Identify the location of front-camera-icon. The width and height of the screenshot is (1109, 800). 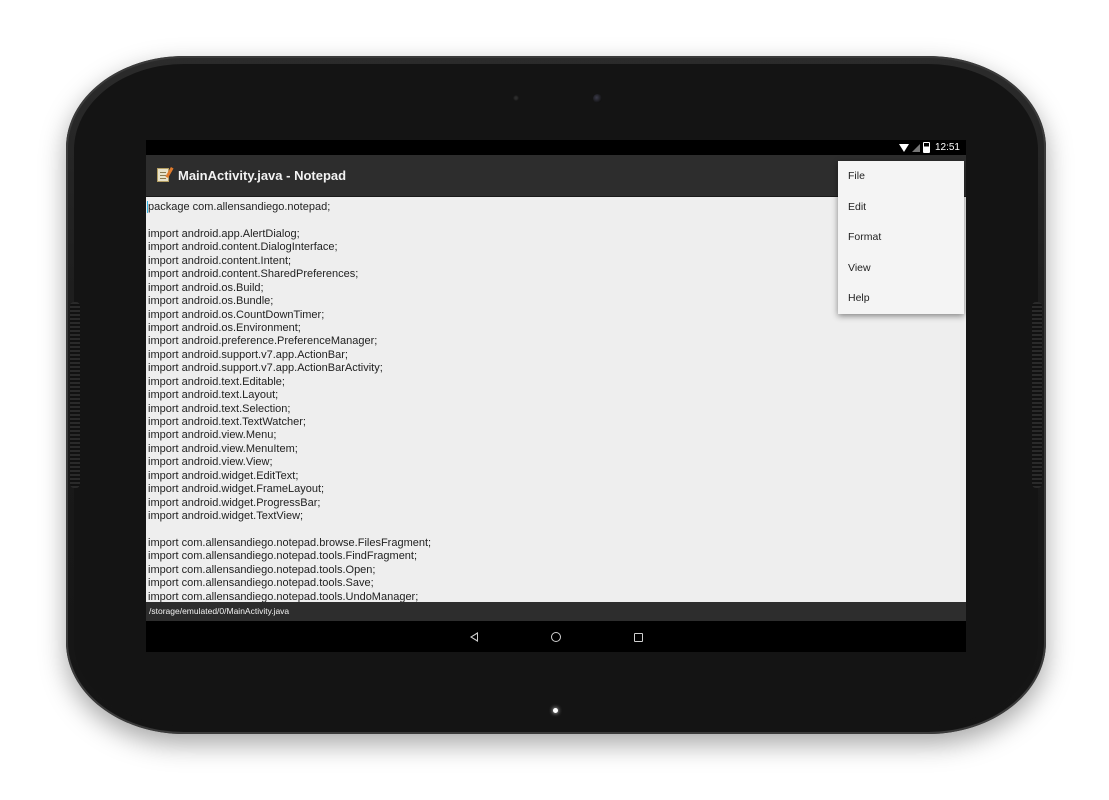
(597, 98).